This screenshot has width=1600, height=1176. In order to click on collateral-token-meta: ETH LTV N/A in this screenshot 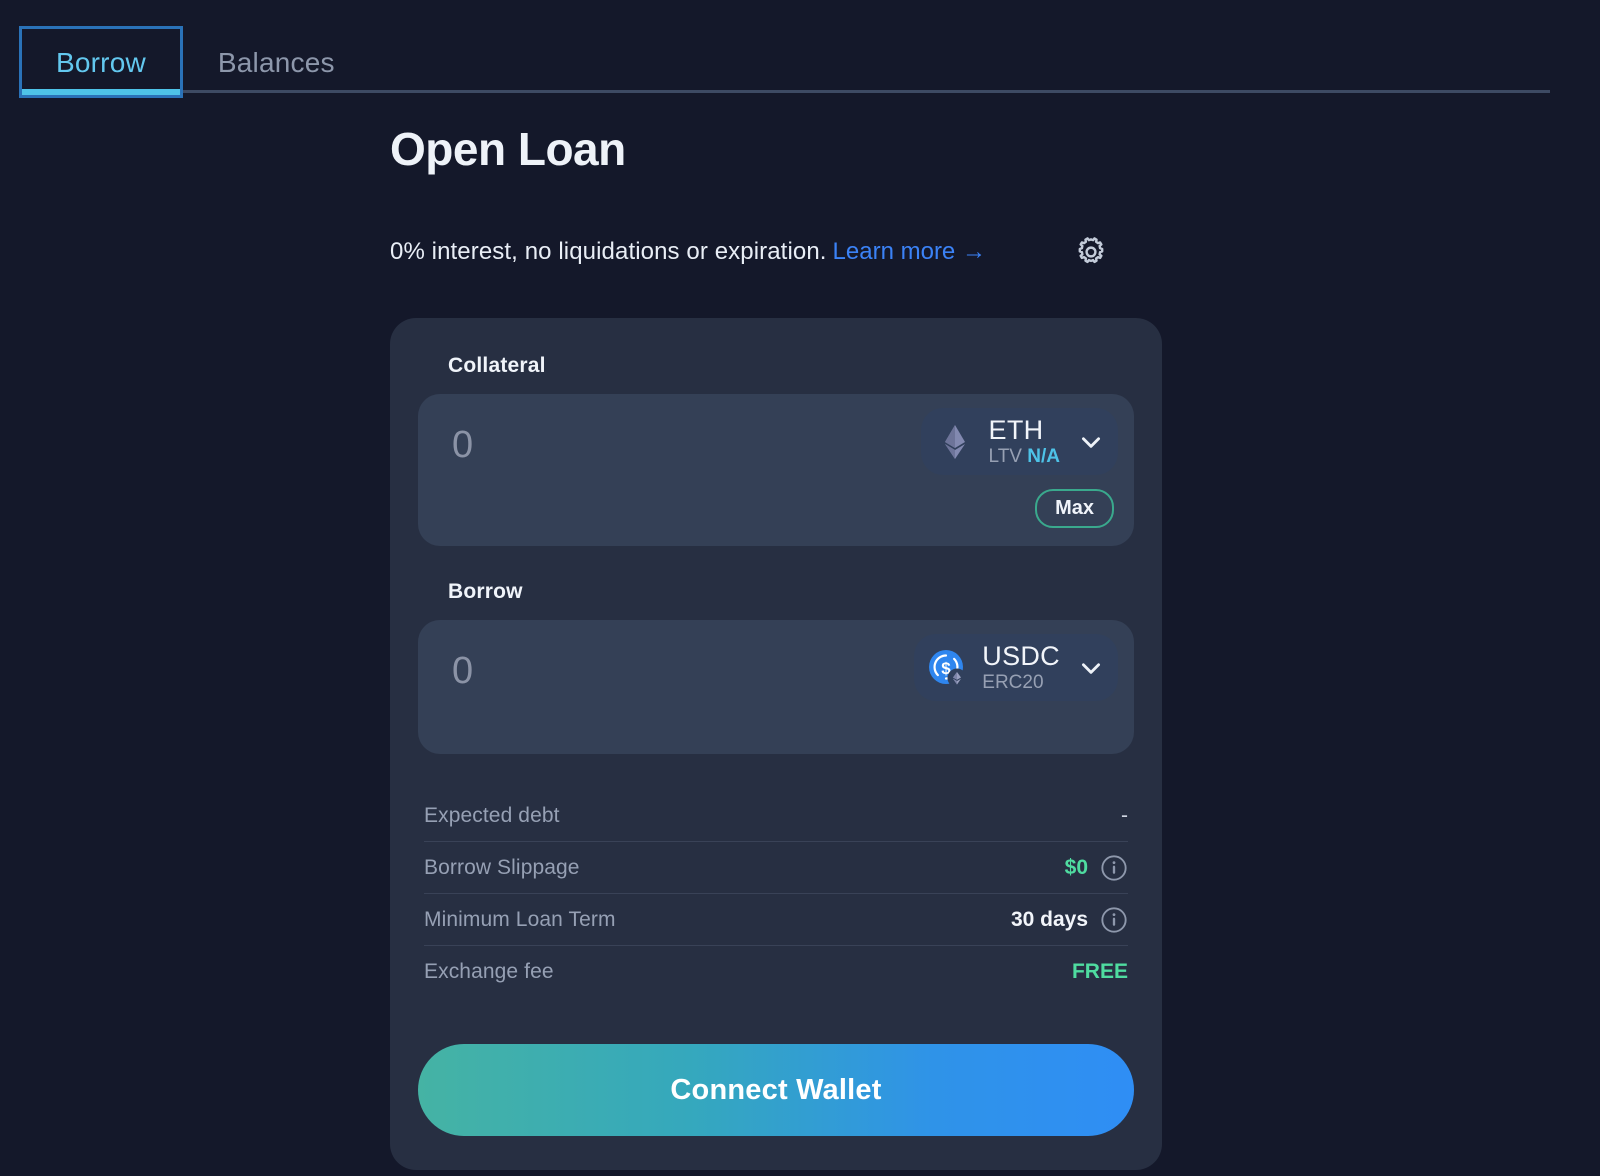, I will do `click(1024, 441)`.